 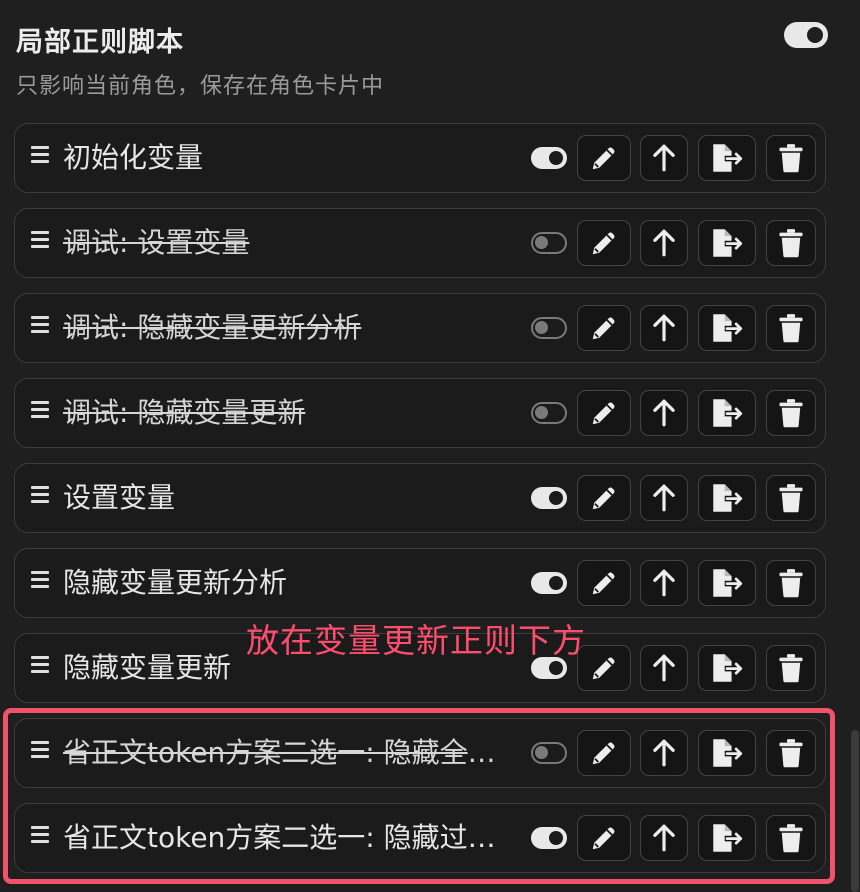 What do you see at coordinates (420, 838) in the screenshot?
I see `script-row: 省正文token方案二选一: 隐藏过去变量更新` at bounding box center [420, 838].